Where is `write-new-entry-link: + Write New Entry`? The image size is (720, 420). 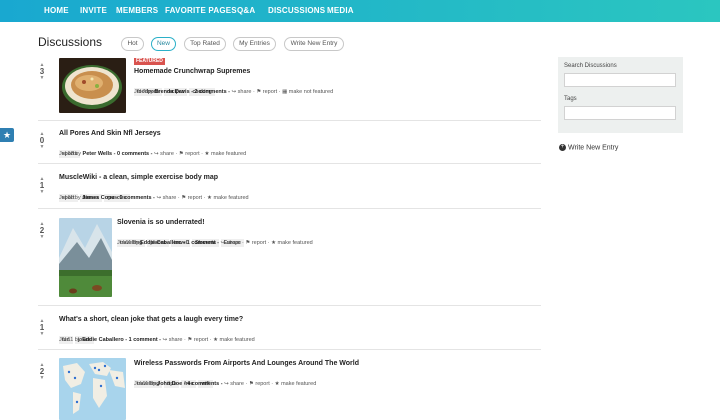
write-new-entry-link: + Write New Entry is located at coordinates (588, 147).